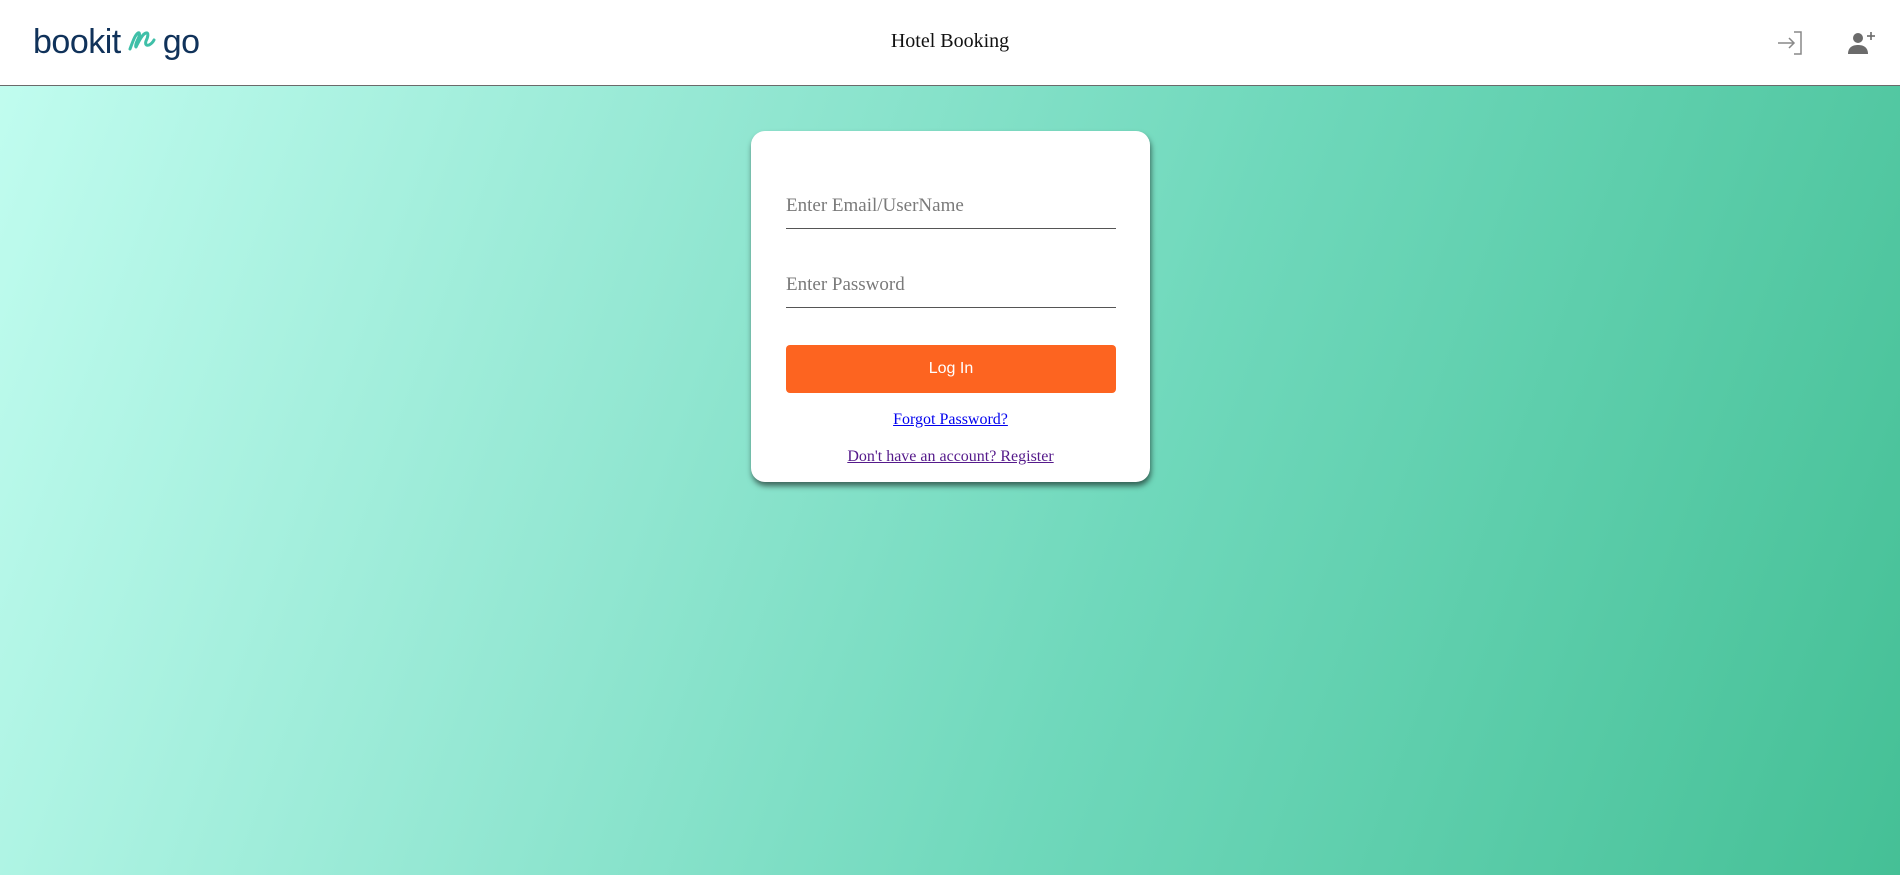 The width and height of the screenshot is (1900, 875). What do you see at coordinates (950, 457) in the screenshot?
I see `register-link: Don't have an account? Register` at bounding box center [950, 457].